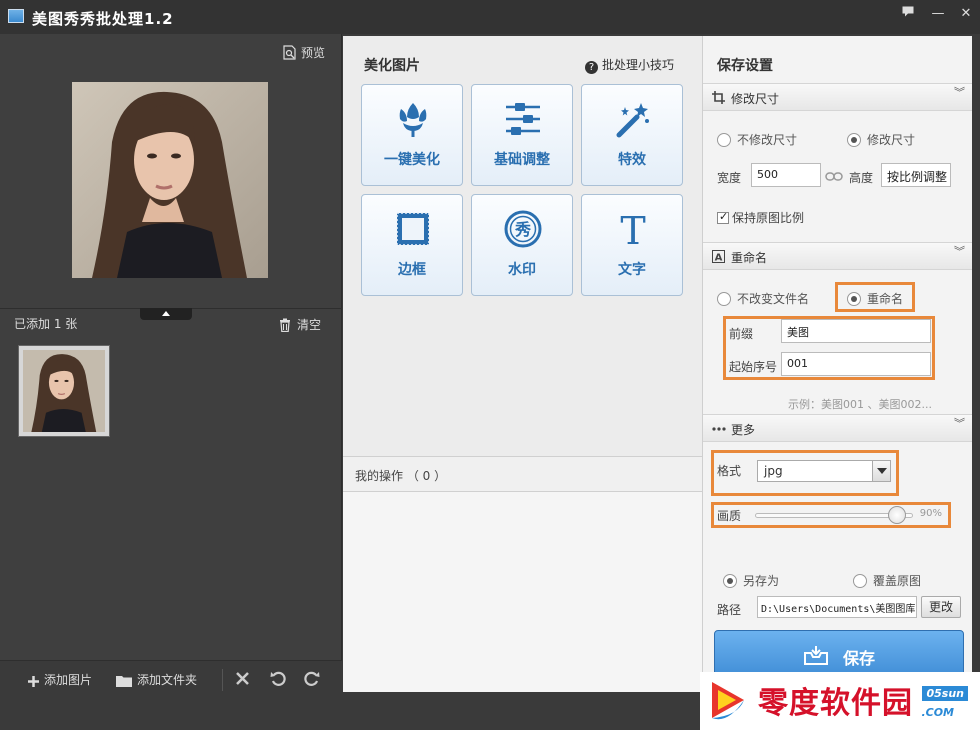 The height and width of the screenshot is (730, 980). What do you see at coordinates (786, 175) in the screenshot?
I see `width-input: 500` at bounding box center [786, 175].